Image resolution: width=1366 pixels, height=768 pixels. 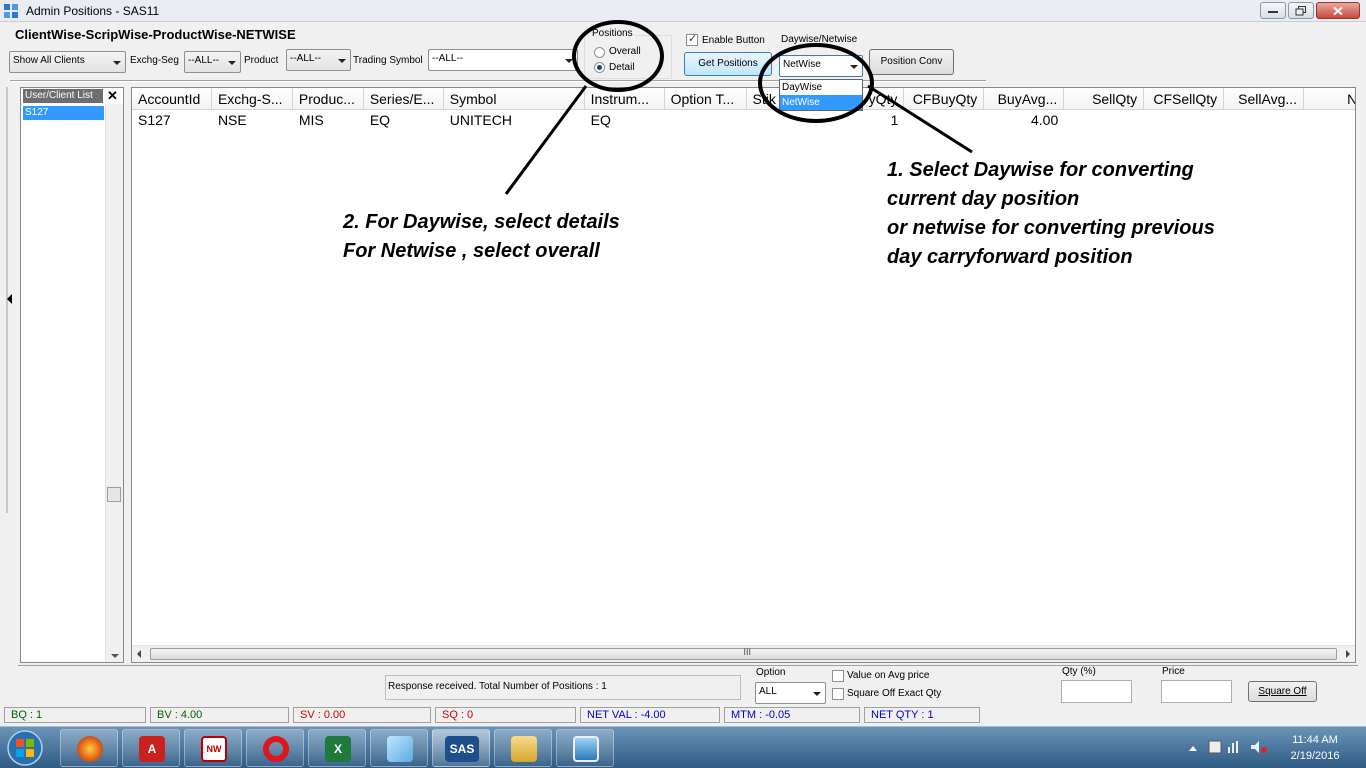 I want to click on table-row: S127 NSE MIS EQ UNITECH EQ 1 4.00, so click(x=743, y=120).